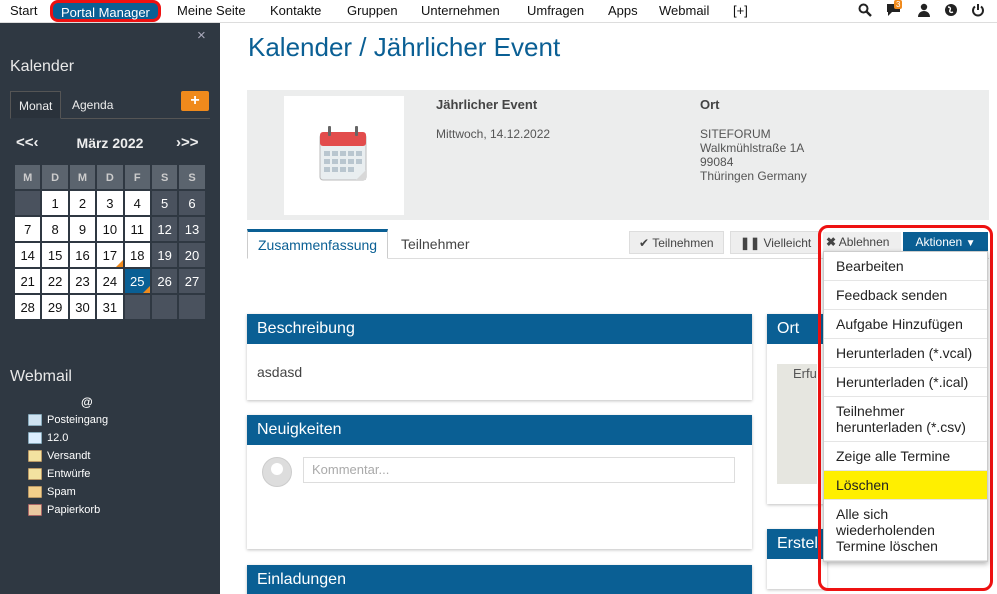  Describe the element at coordinates (894, 9) in the screenshot. I see `chat-icon: 3` at that location.